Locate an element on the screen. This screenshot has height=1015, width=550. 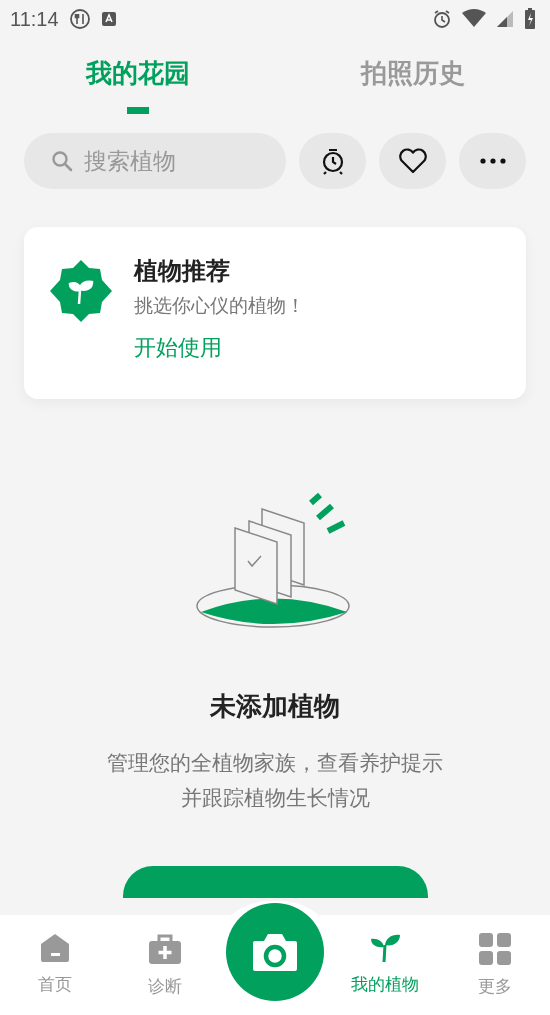
camera-icon is located at coordinates (275, 952).